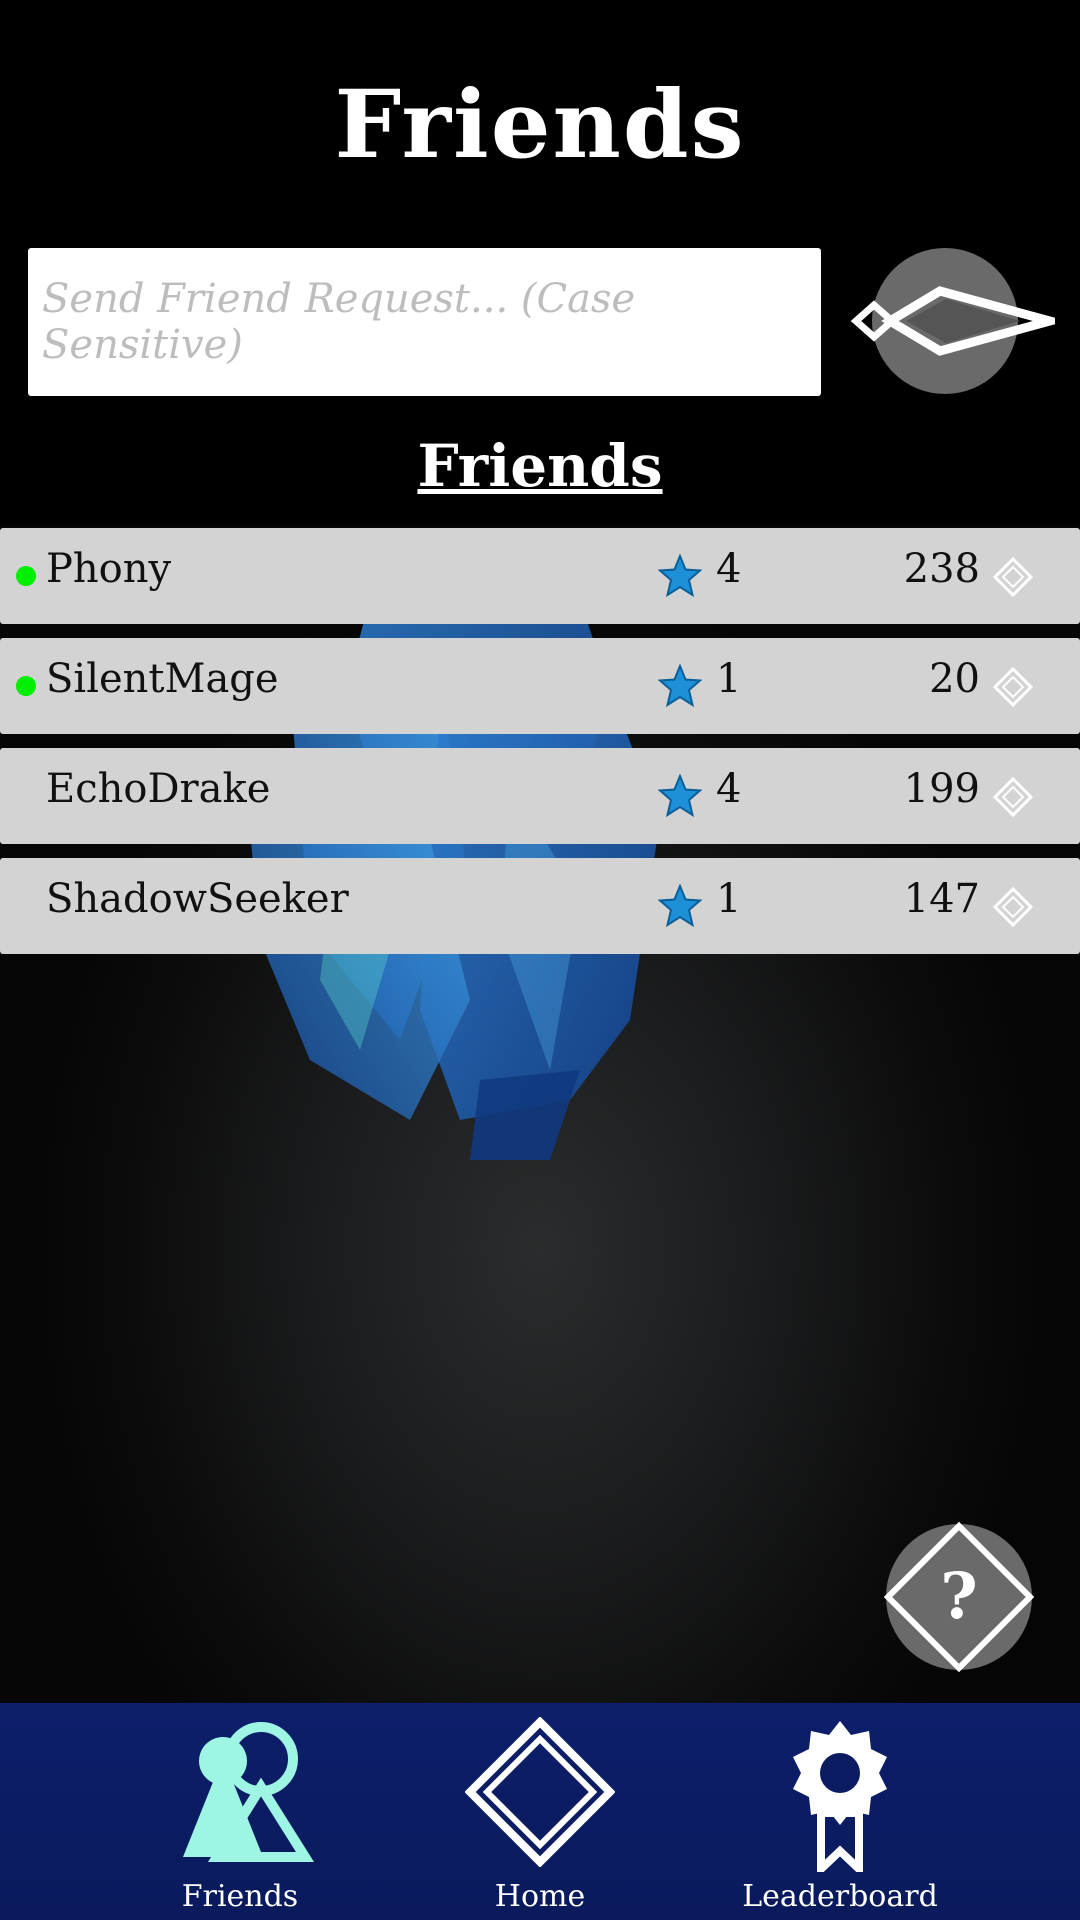 This screenshot has height=1920, width=1080. Describe the element at coordinates (954, 679) in the screenshot. I see `friend-score: 20` at that location.